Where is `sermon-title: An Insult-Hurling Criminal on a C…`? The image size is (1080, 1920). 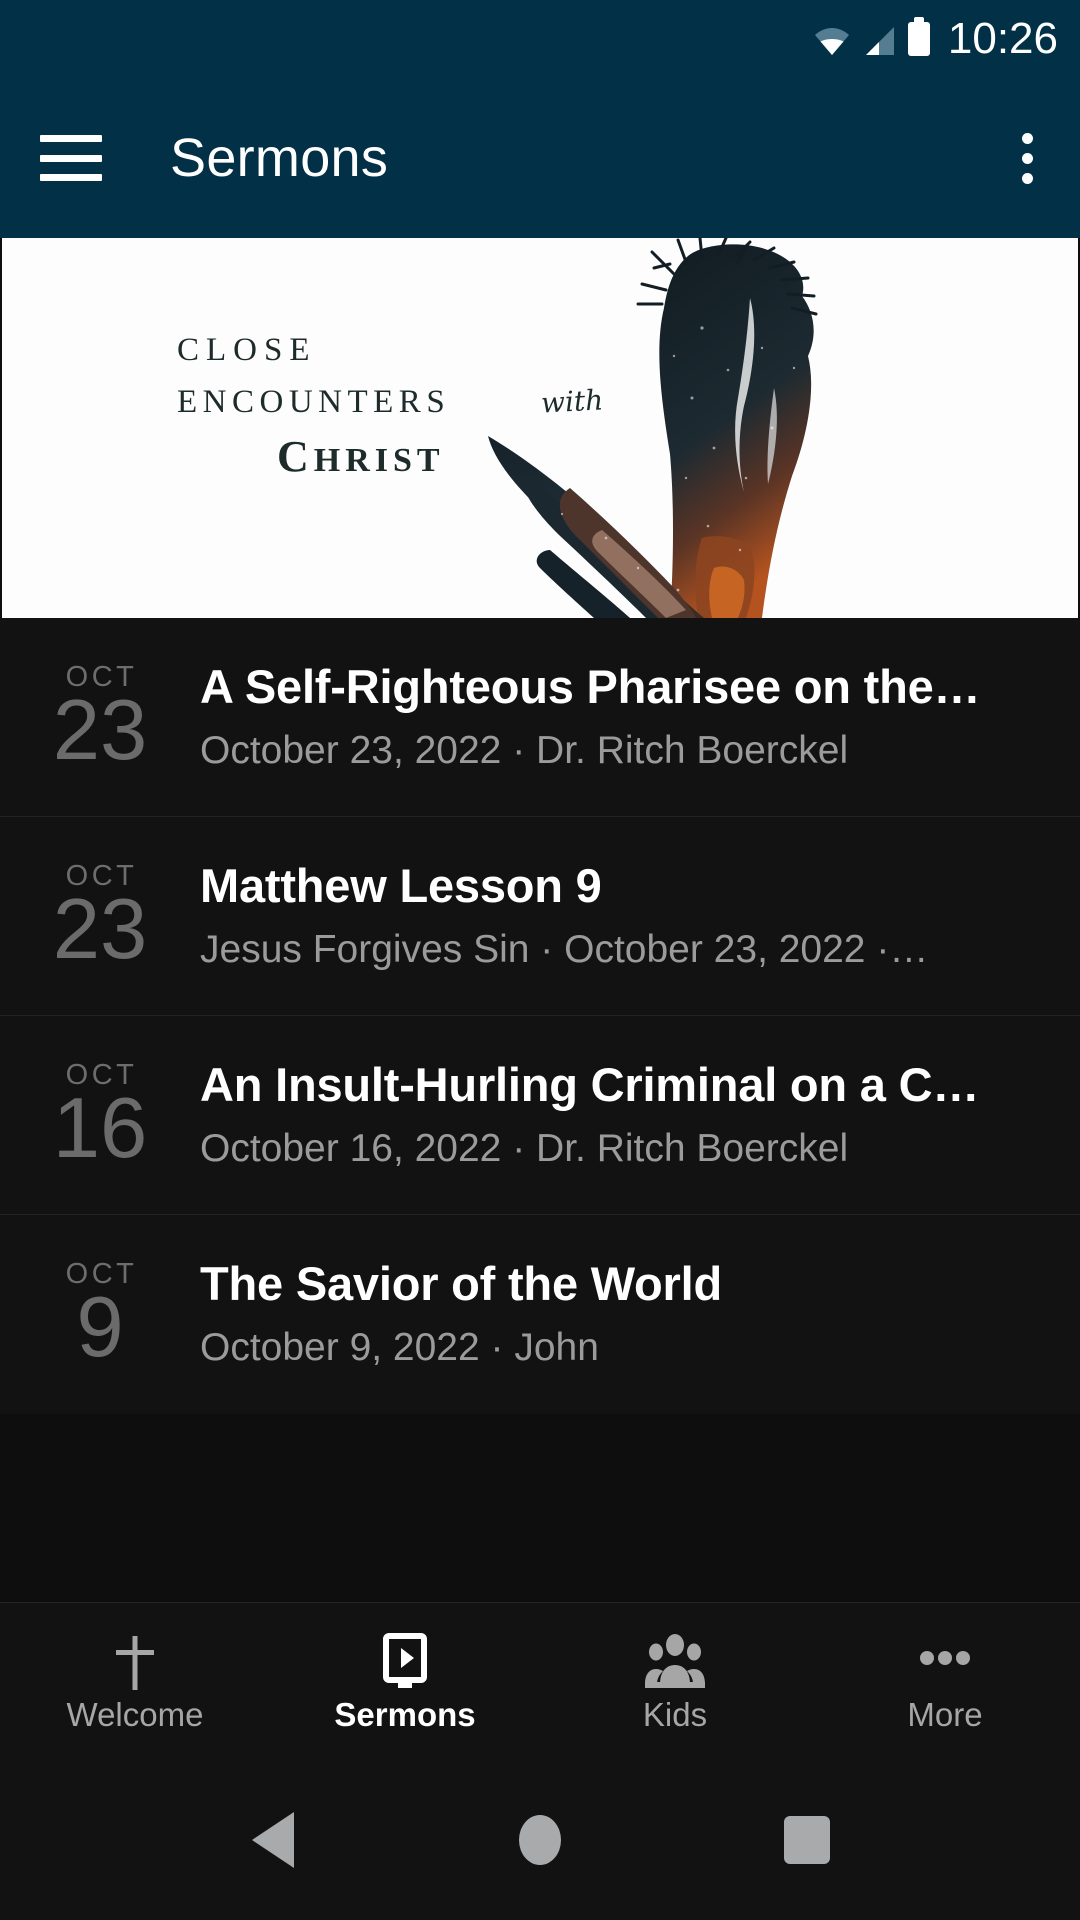
sermon-title: An Insult-Hurling Criminal on a C… is located at coordinates (590, 1084).